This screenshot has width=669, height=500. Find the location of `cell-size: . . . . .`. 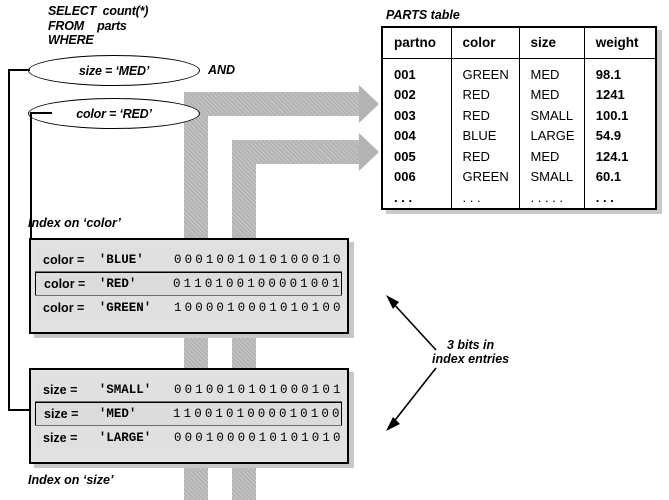

cell-size: . . . . . is located at coordinates (552, 197).